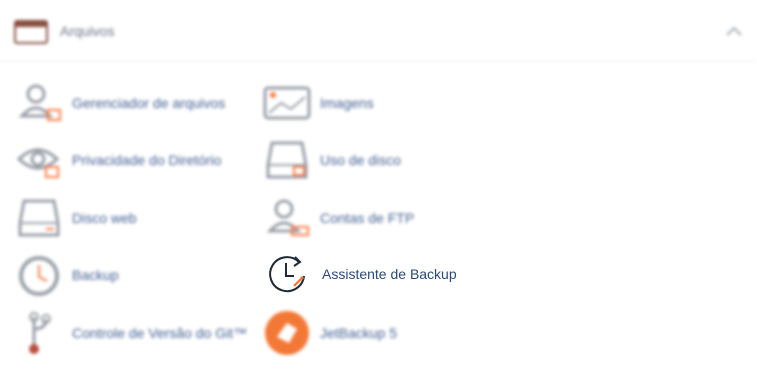 The height and width of the screenshot is (371, 757). Describe the element at coordinates (149, 103) in the screenshot. I see `item-label: Gerenciador de arquivos` at that location.